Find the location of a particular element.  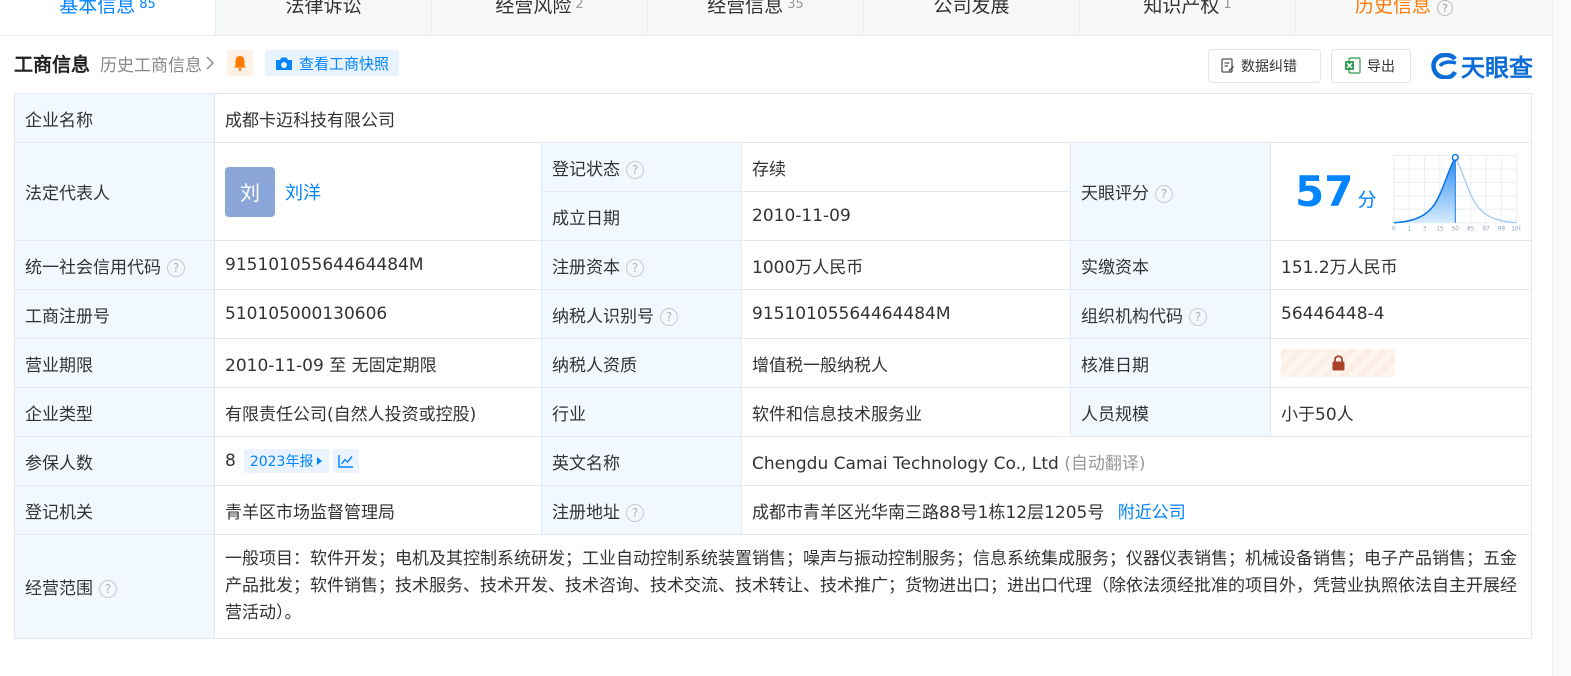

brand-logo: 天眼查 is located at coordinates (1482, 65).